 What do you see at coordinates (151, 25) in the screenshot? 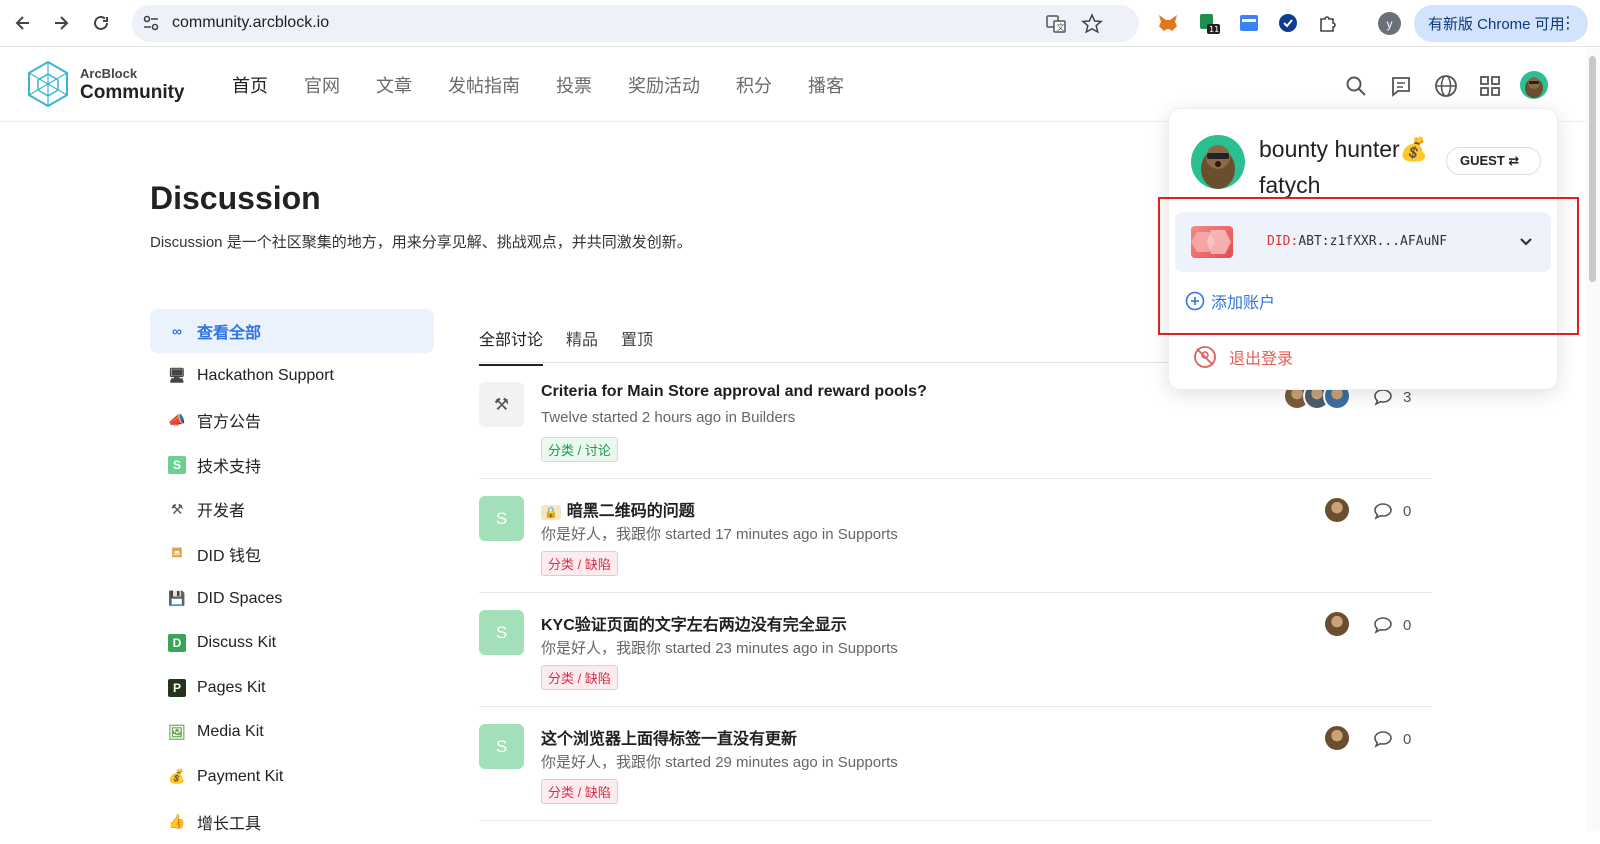
I see `site-settings-icon` at bounding box center [151, 25].